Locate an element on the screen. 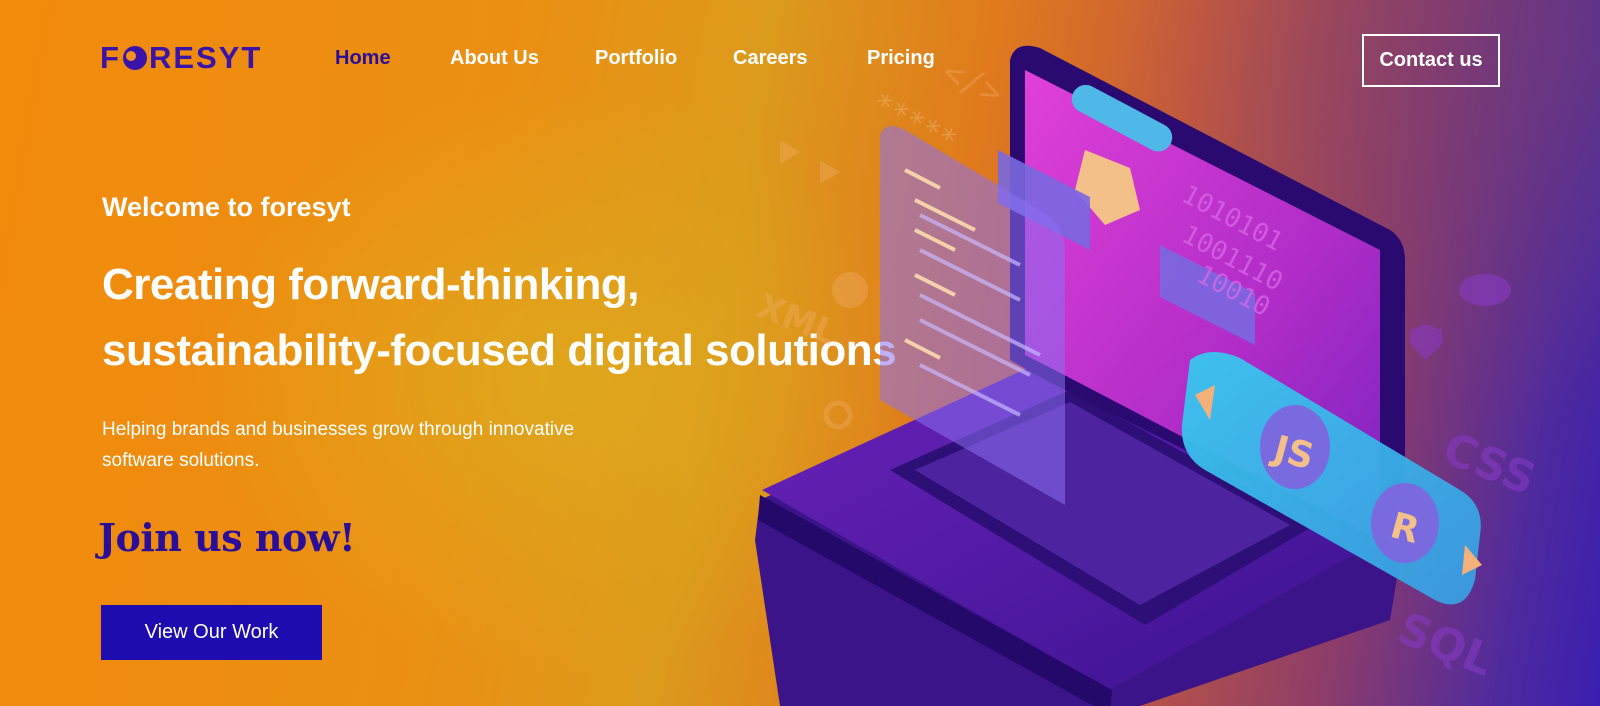 This screenshot has height=706, width=1600. headline-line-1: Creating forward-thinking, is located at coordinates (371, 284).